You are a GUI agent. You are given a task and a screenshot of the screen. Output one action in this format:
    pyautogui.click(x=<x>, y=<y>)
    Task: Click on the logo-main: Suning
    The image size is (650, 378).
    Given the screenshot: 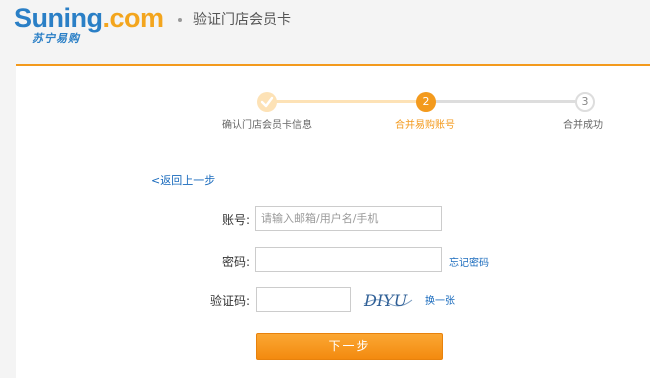 What is the action you would take?
    pyautogui.click(x=58, y=18)
    